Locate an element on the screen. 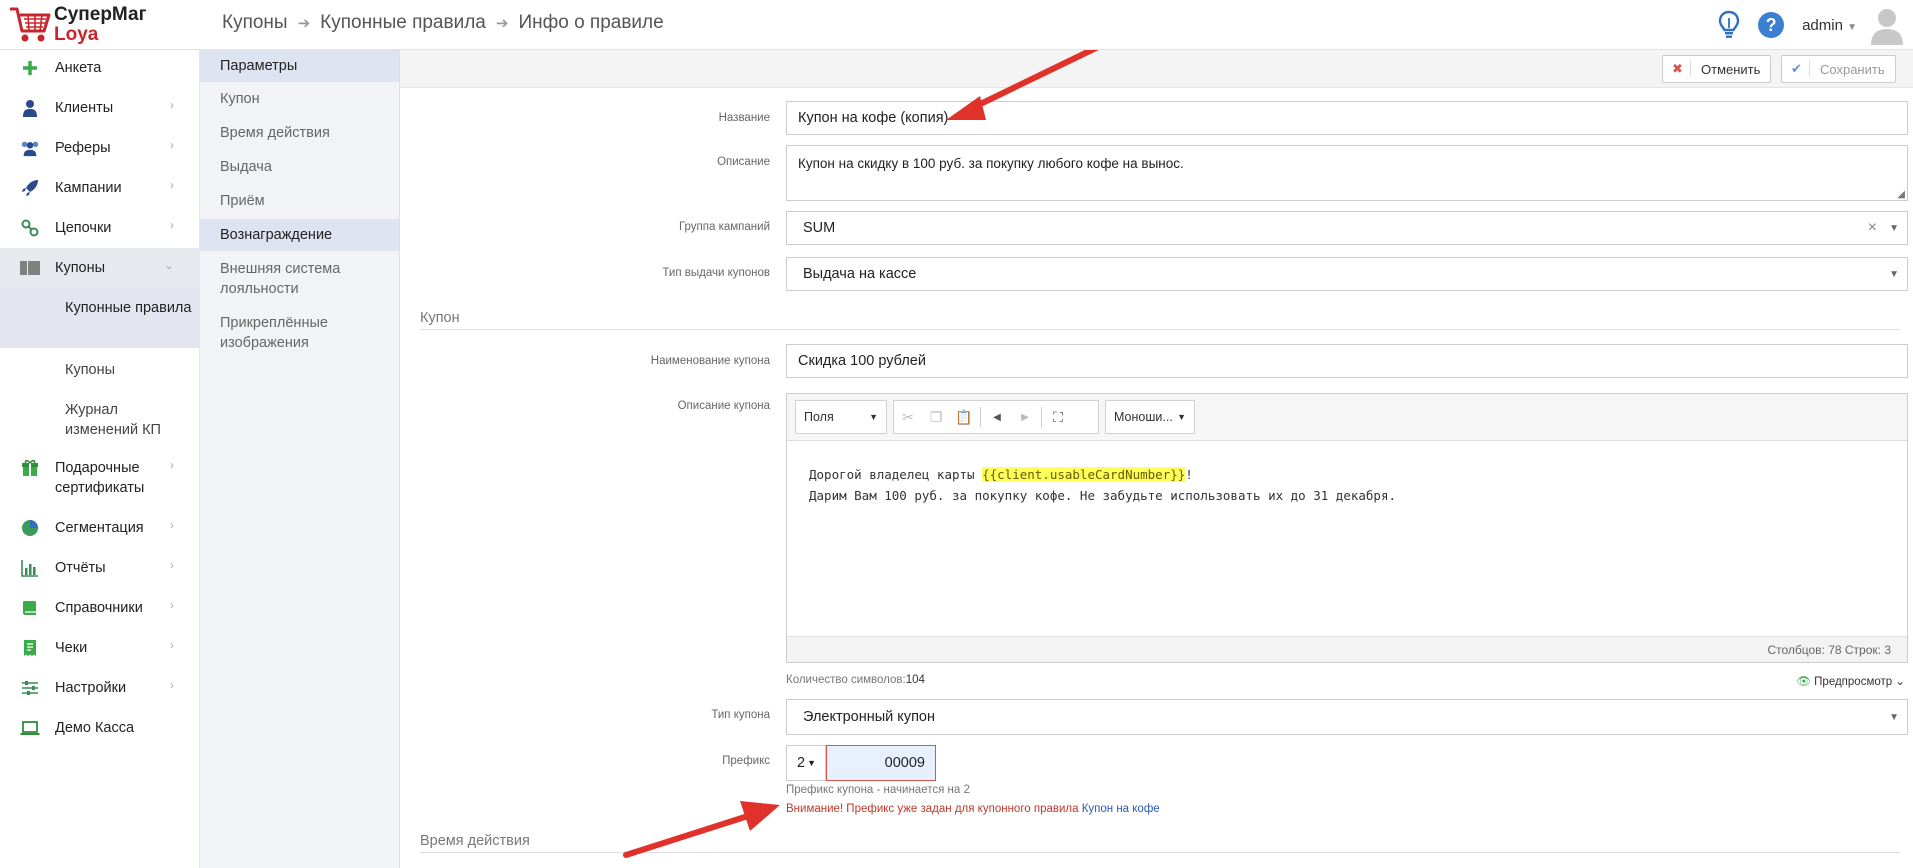 This screenshot has height=868, width=1913. user-icon is located at coordinates (30, 108).